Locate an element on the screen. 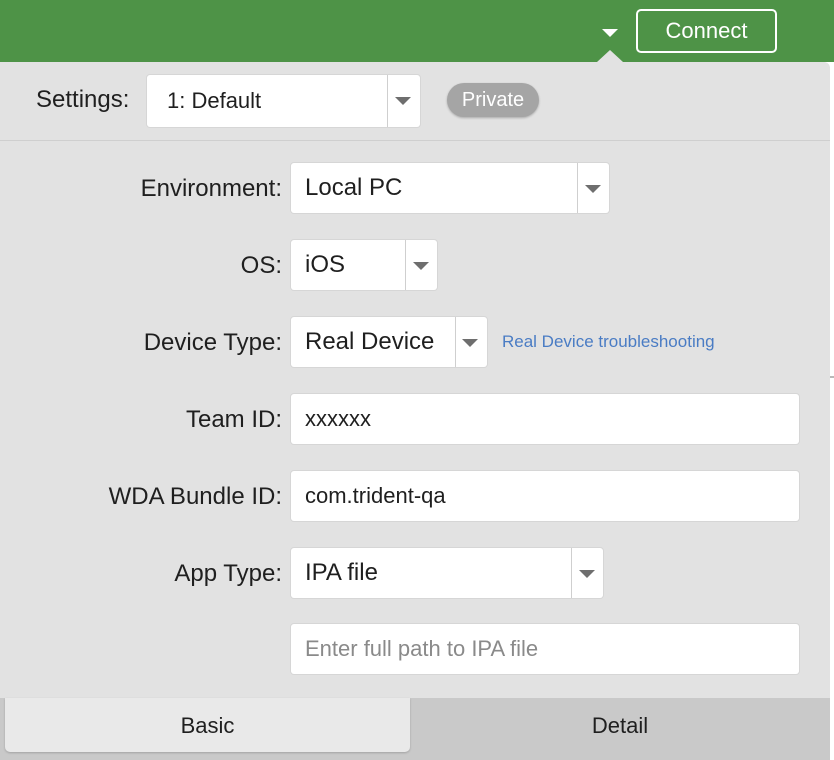 This screenshot has width=834, height=760. connect-button: Connect is located at coordinates (706, 31).